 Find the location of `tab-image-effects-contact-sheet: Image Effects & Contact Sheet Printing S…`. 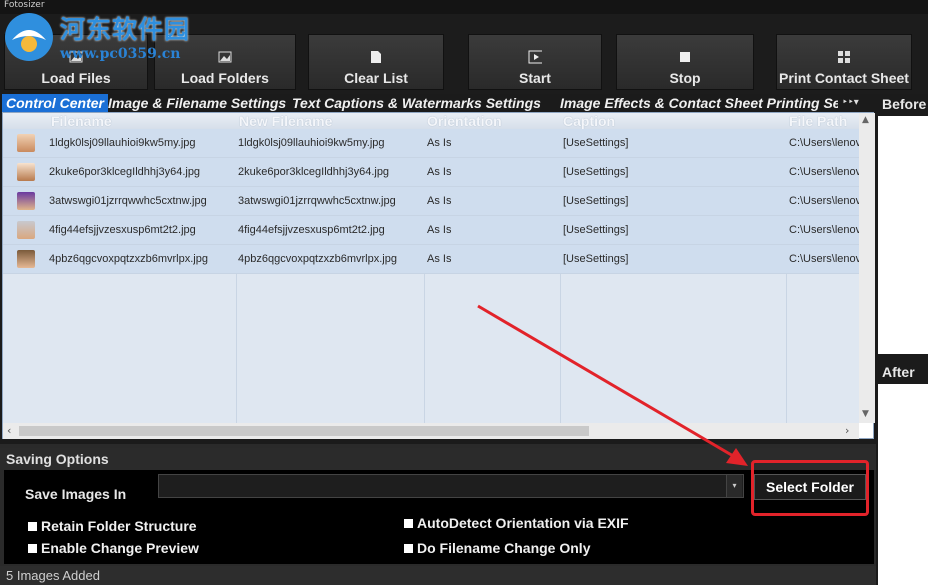

tab-image-effects-contact-sheet: Image Effects & Contact Sheet Printing S… is located at coordinates (699, 103).